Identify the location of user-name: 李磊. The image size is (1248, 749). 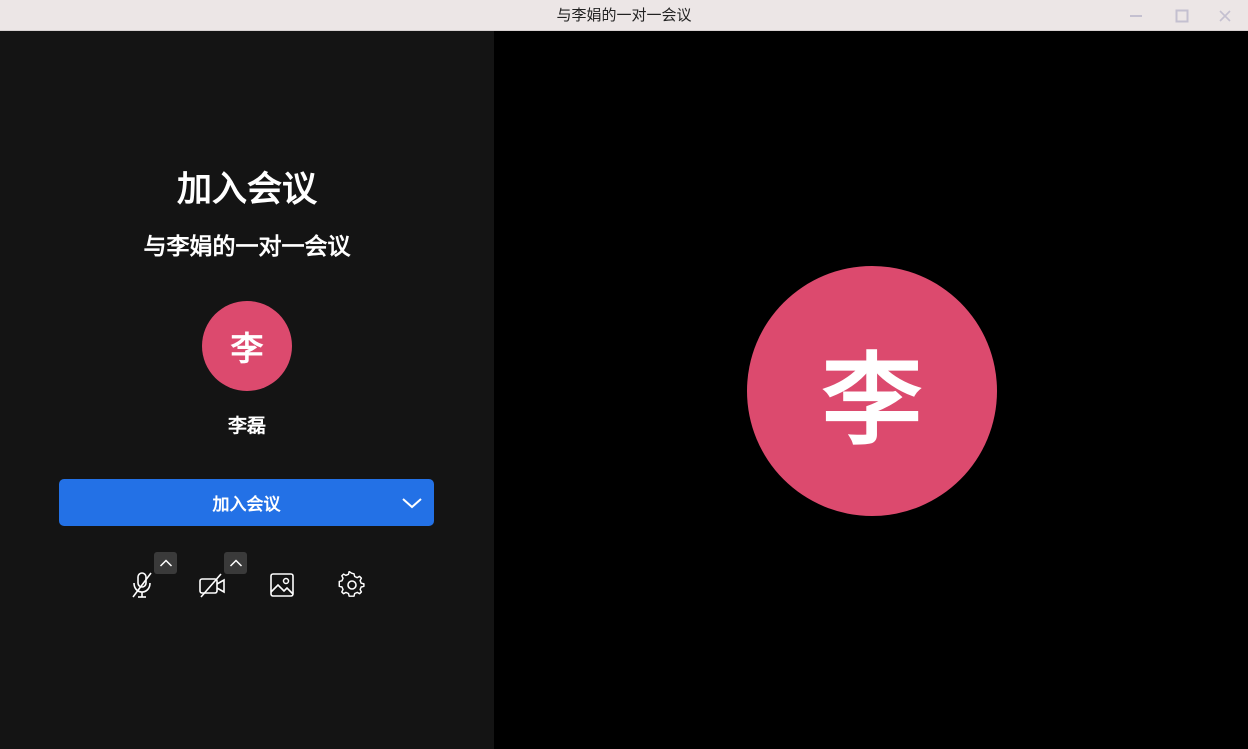
(246, 426).